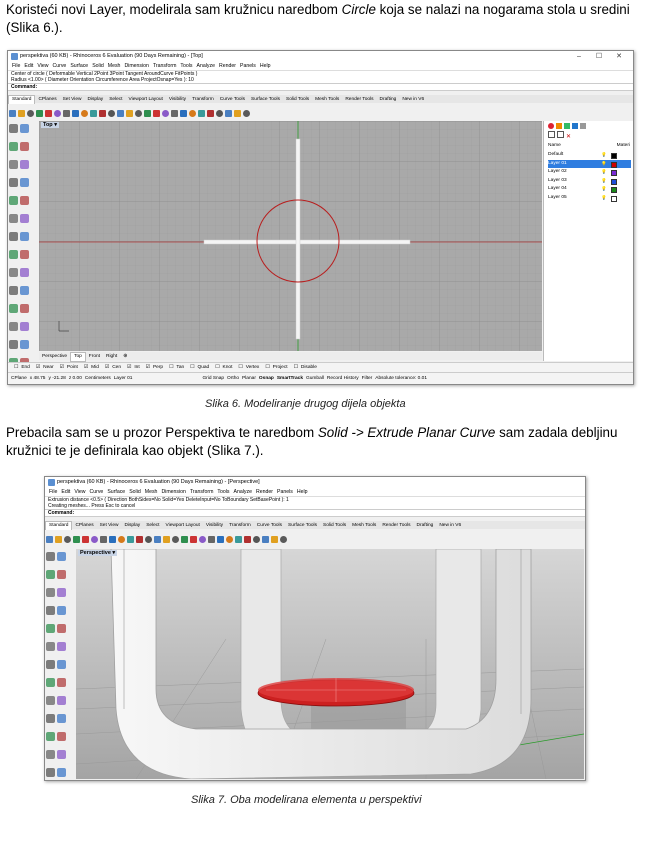 The height and width of the screenshot is (846, 659). I want to click on status-item: Gumball, so click(315, 378).